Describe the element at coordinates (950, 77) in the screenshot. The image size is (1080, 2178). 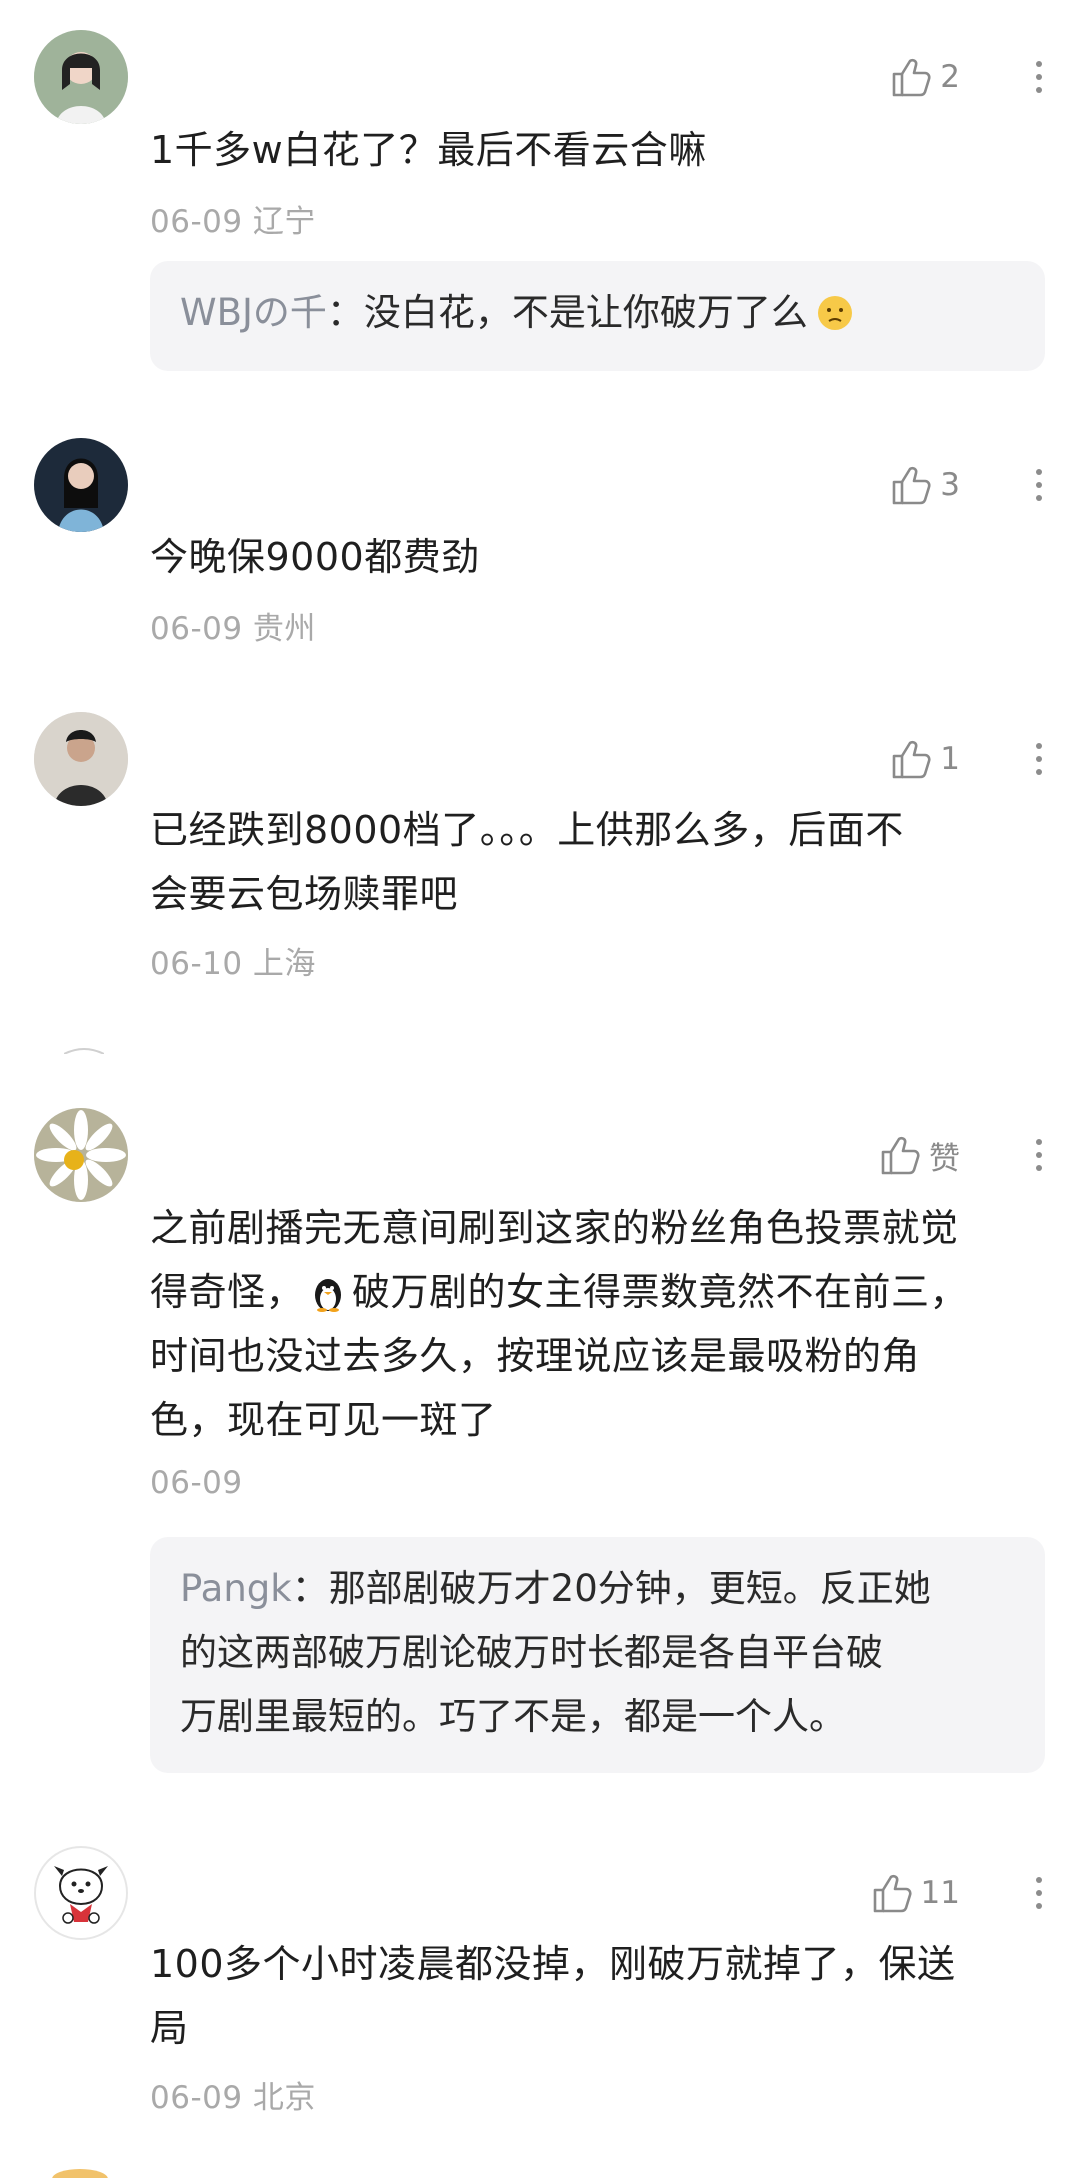
I see `like-count: 2` at that location.